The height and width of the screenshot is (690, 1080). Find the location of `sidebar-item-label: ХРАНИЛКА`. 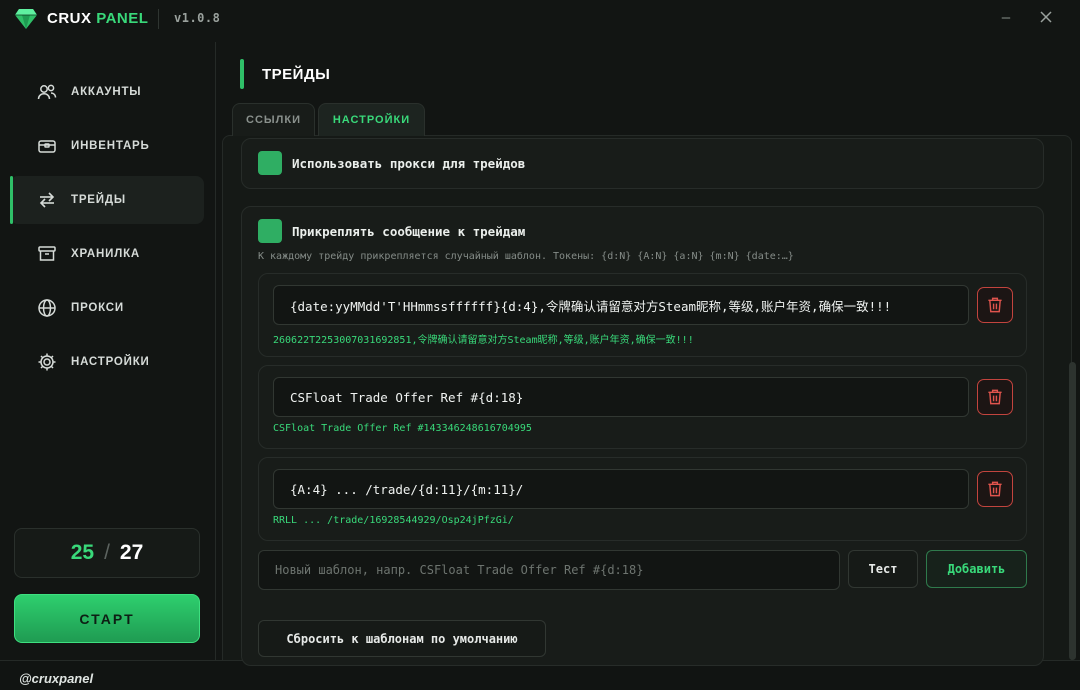

sidebar-item-label: ХРАНИЛКА is located at coordinates (105, 254).